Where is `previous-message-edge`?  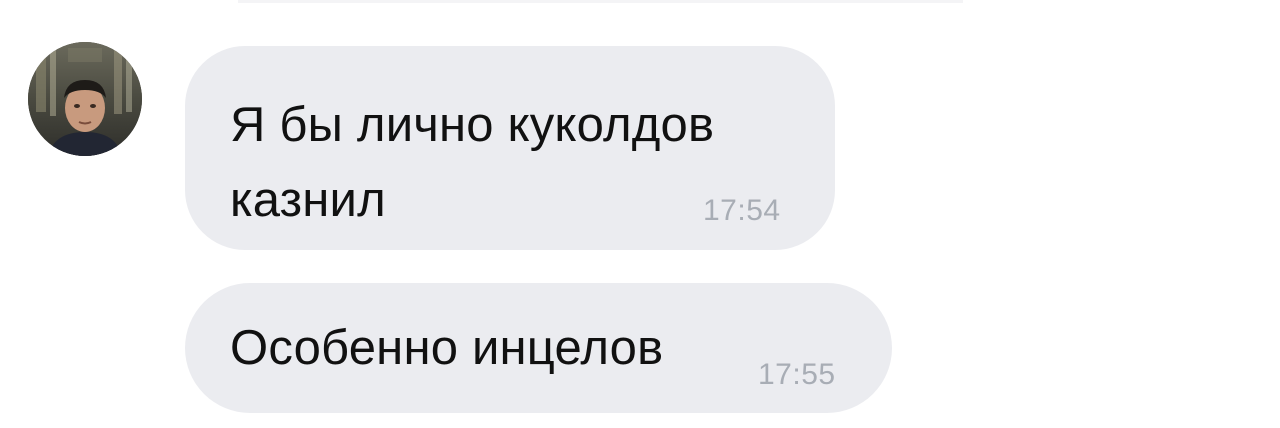 previous-message-edge is located at coordinates (600, 1).